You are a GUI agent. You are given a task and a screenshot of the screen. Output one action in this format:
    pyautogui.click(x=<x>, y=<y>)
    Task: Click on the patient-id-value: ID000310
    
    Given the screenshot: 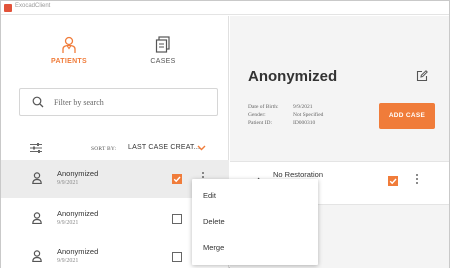 What is the action you would take?
    pyautogui.click(x=304, y=123)
    